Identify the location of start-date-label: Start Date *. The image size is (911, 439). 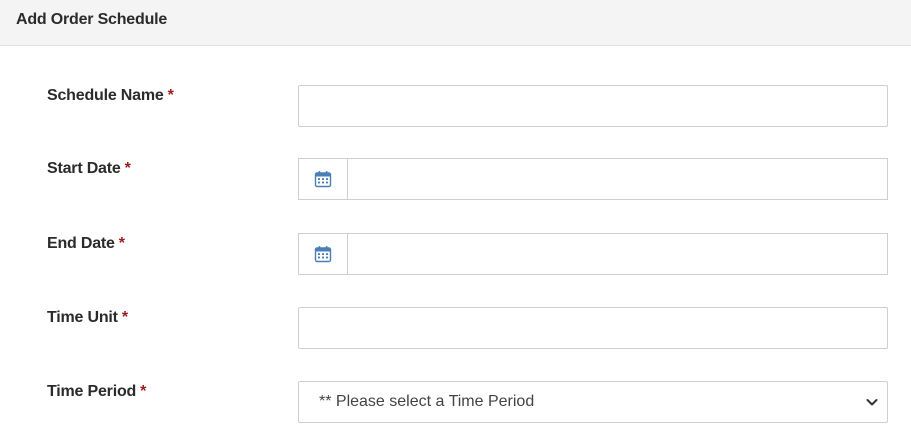
(89, 169).